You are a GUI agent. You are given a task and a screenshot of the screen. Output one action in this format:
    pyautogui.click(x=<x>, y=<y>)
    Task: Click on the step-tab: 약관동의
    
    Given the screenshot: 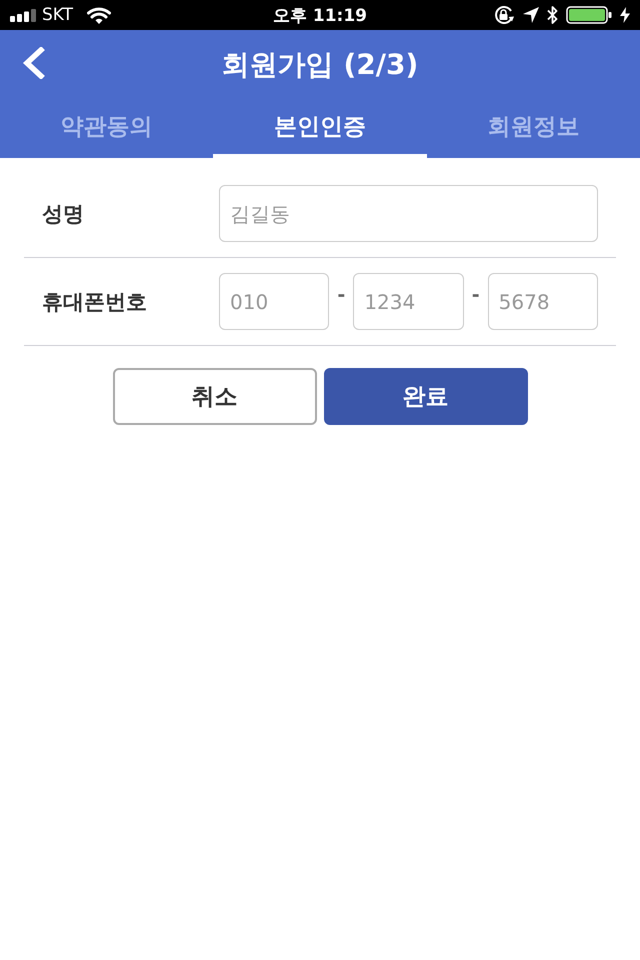 What is the action you would take?
    pyautogui.click(x=107, y=128)
    